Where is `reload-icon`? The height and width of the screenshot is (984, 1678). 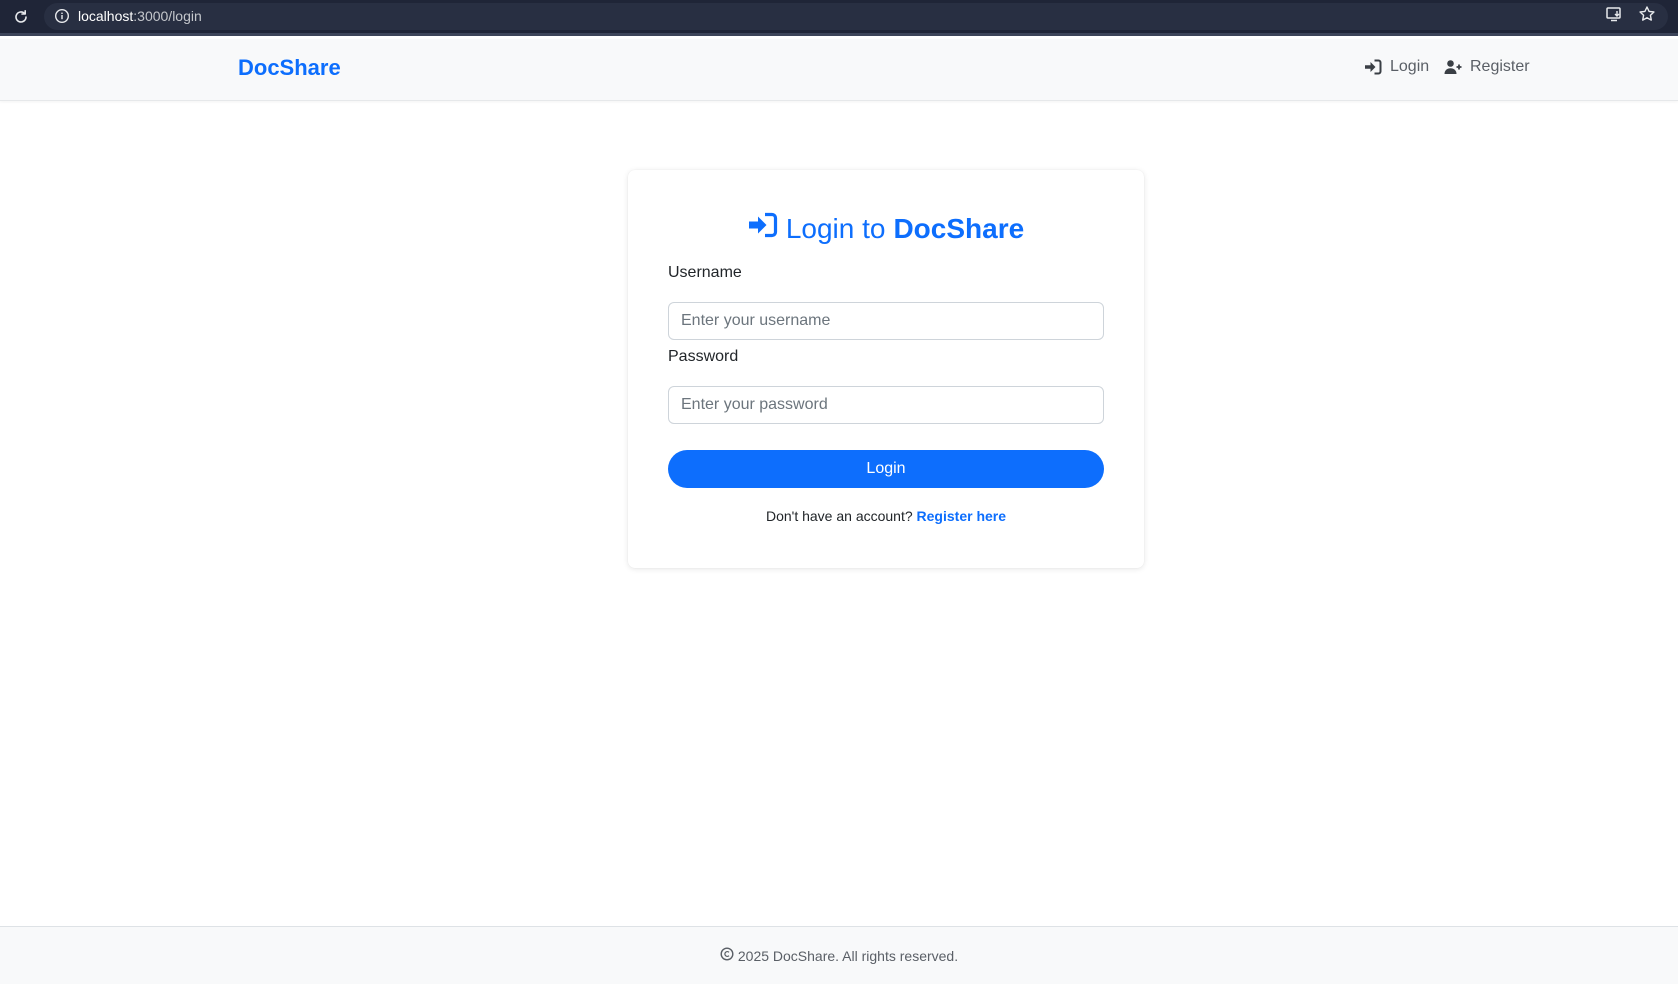 reload-icon is located at coordinates (21, 17).